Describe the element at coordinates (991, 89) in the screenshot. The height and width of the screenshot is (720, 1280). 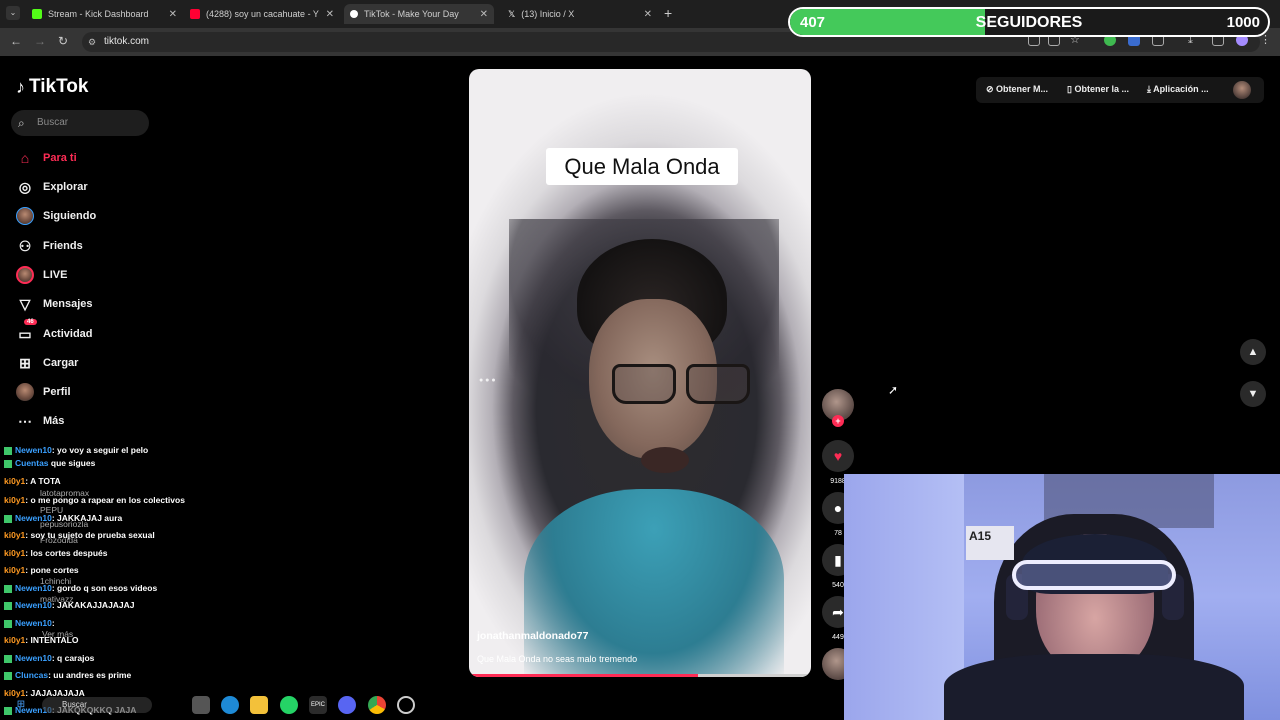
I see `coin-icon: ⊘` at that location.